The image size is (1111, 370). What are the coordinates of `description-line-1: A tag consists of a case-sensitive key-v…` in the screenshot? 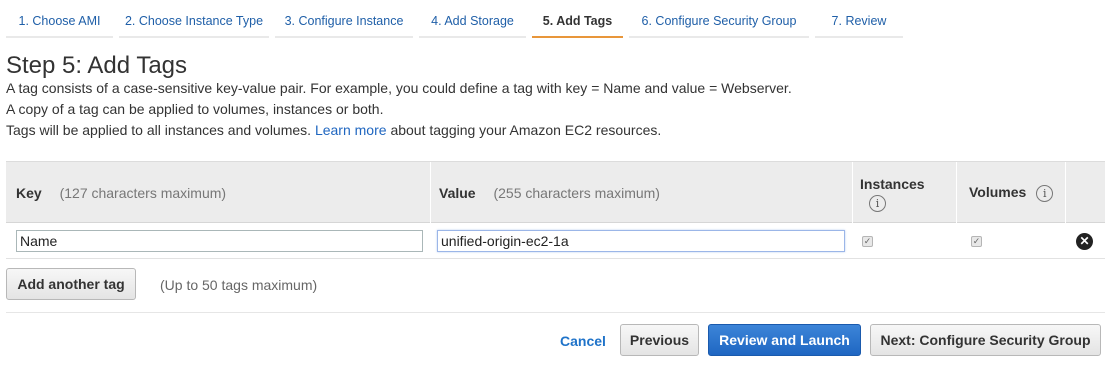 It's located at (399, 88).